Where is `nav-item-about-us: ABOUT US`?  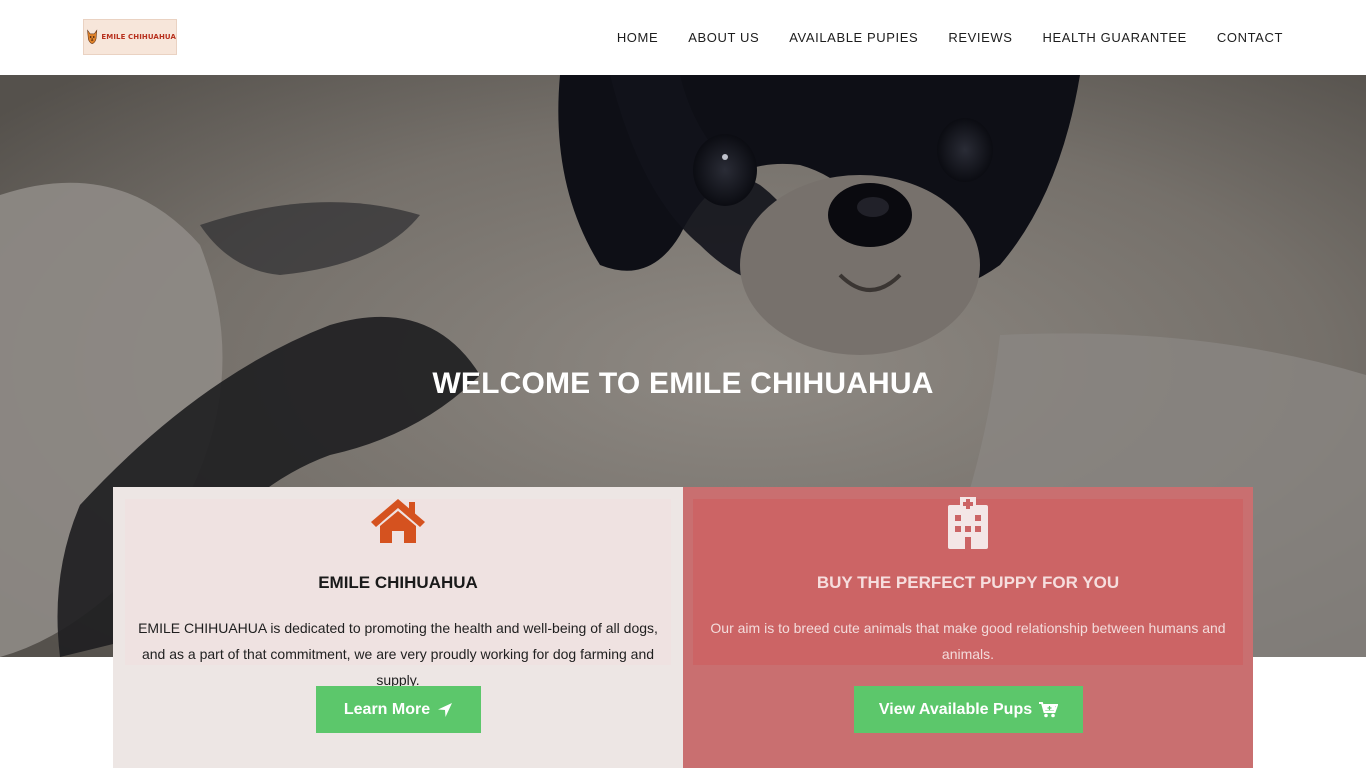 nav-item-about-us: ABOUT US is located at coordinates (723, 37).